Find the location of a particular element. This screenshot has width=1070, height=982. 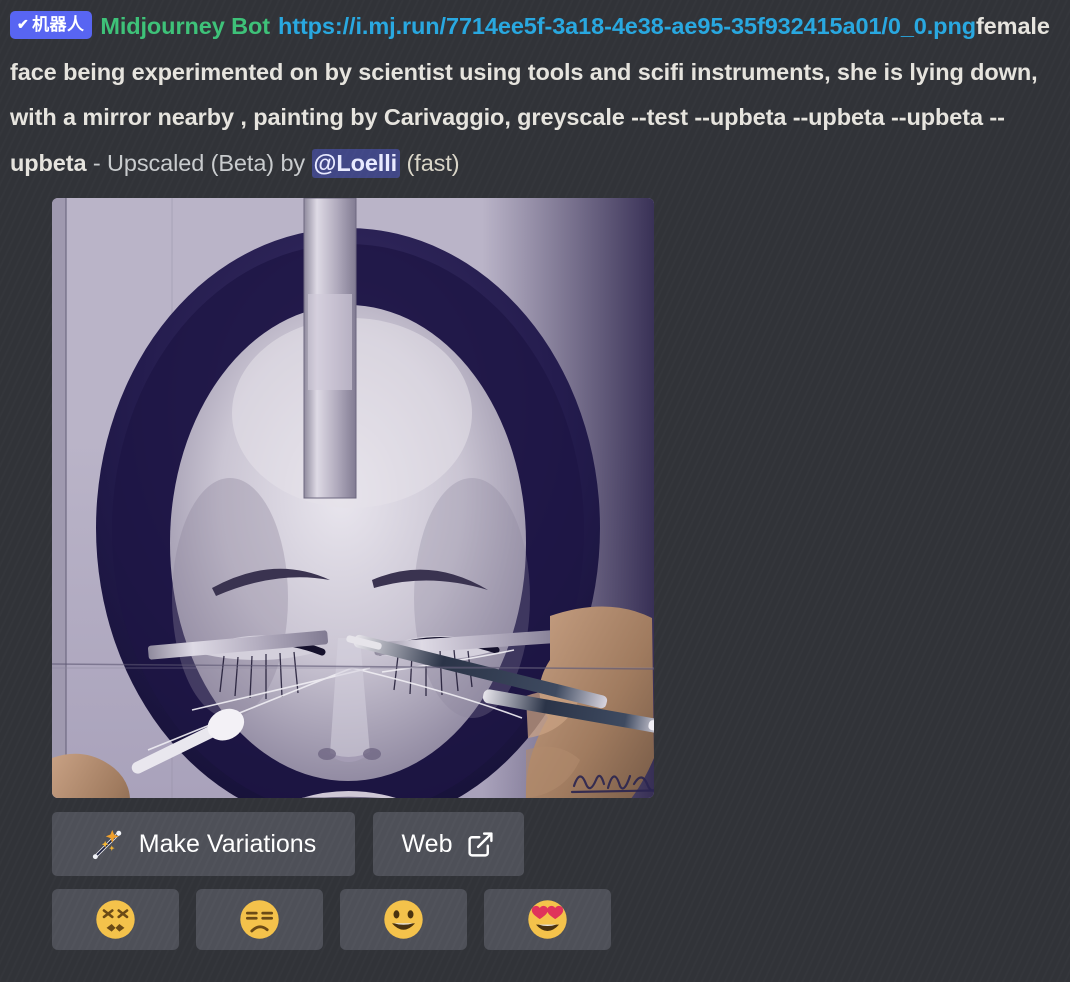

web-label: Web is located at coordinates (427, 843).